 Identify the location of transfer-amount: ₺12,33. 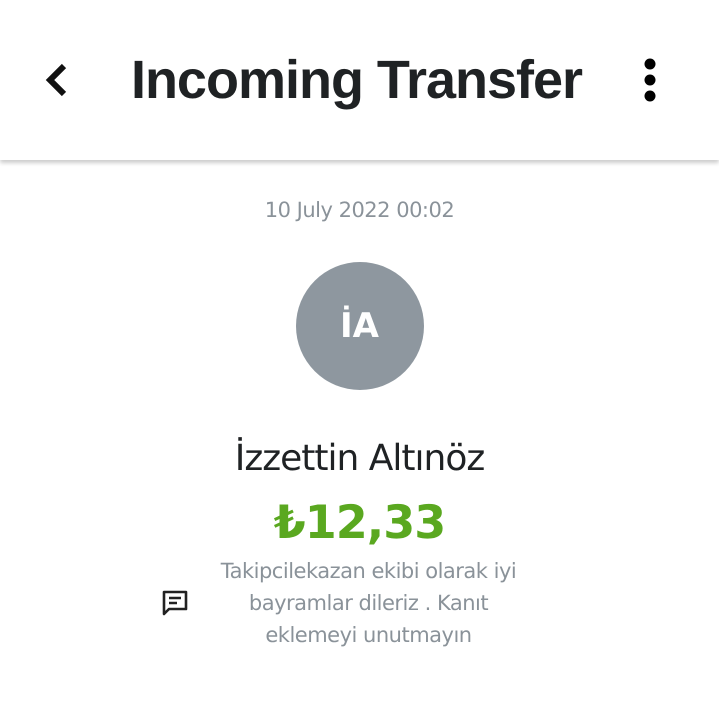
(360, 522).